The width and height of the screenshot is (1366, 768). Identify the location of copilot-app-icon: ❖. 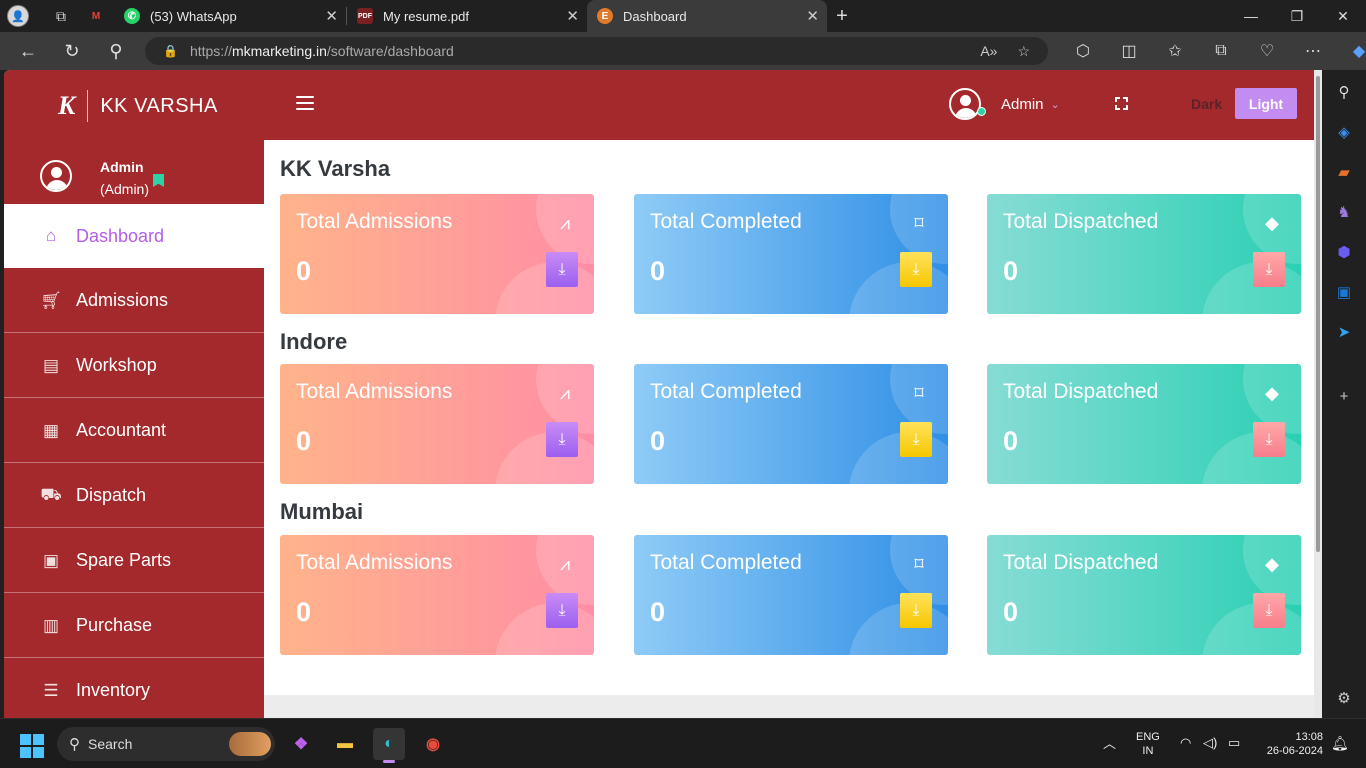
(301, 744).